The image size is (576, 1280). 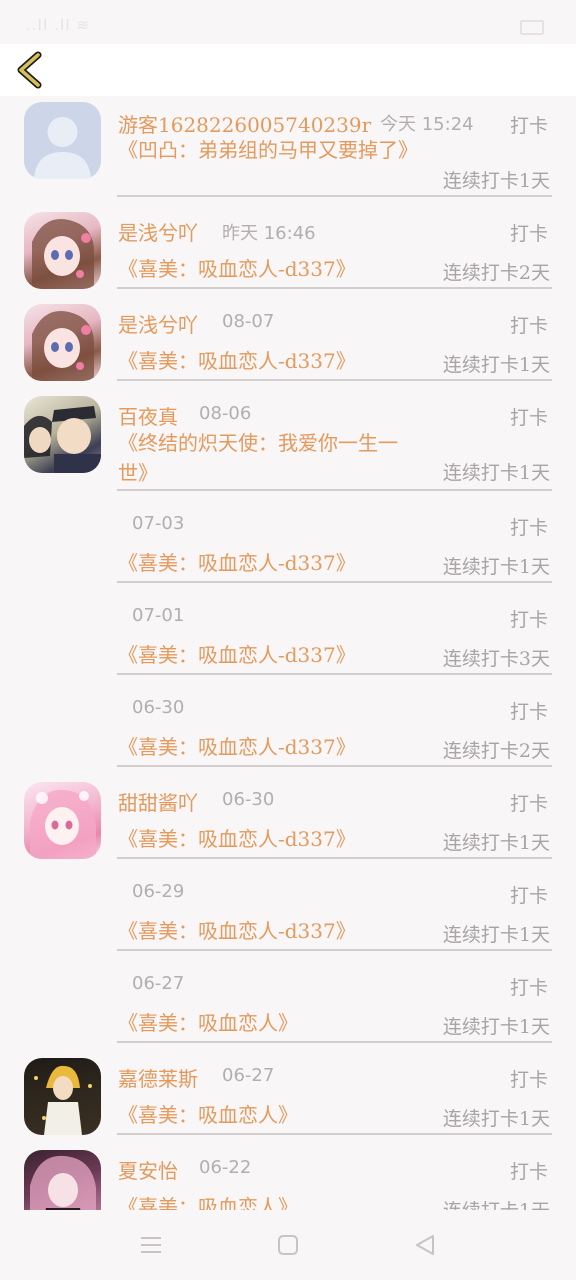 I want to click on anime-boys-icon, so click(x=62, y=439).